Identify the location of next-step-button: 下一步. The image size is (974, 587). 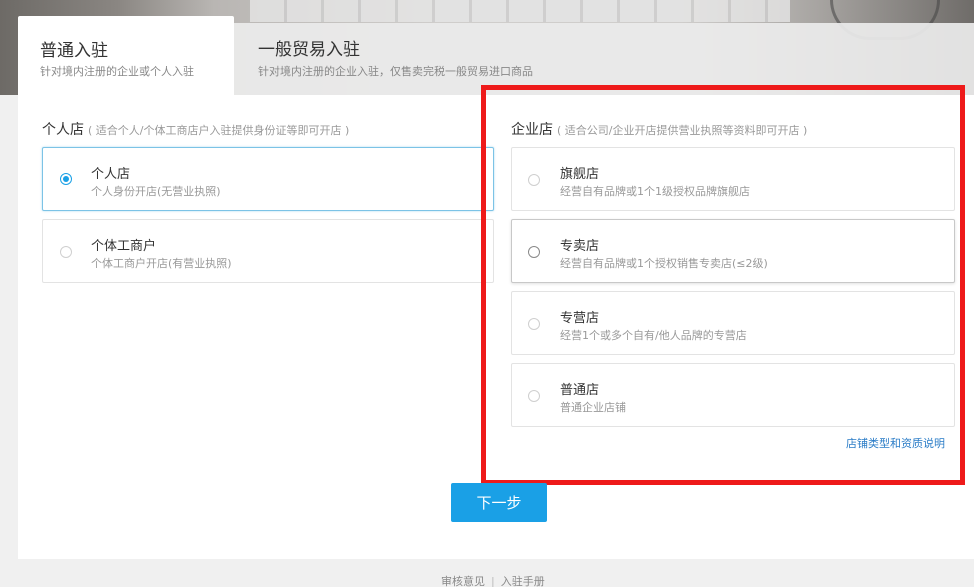
(499, 502).